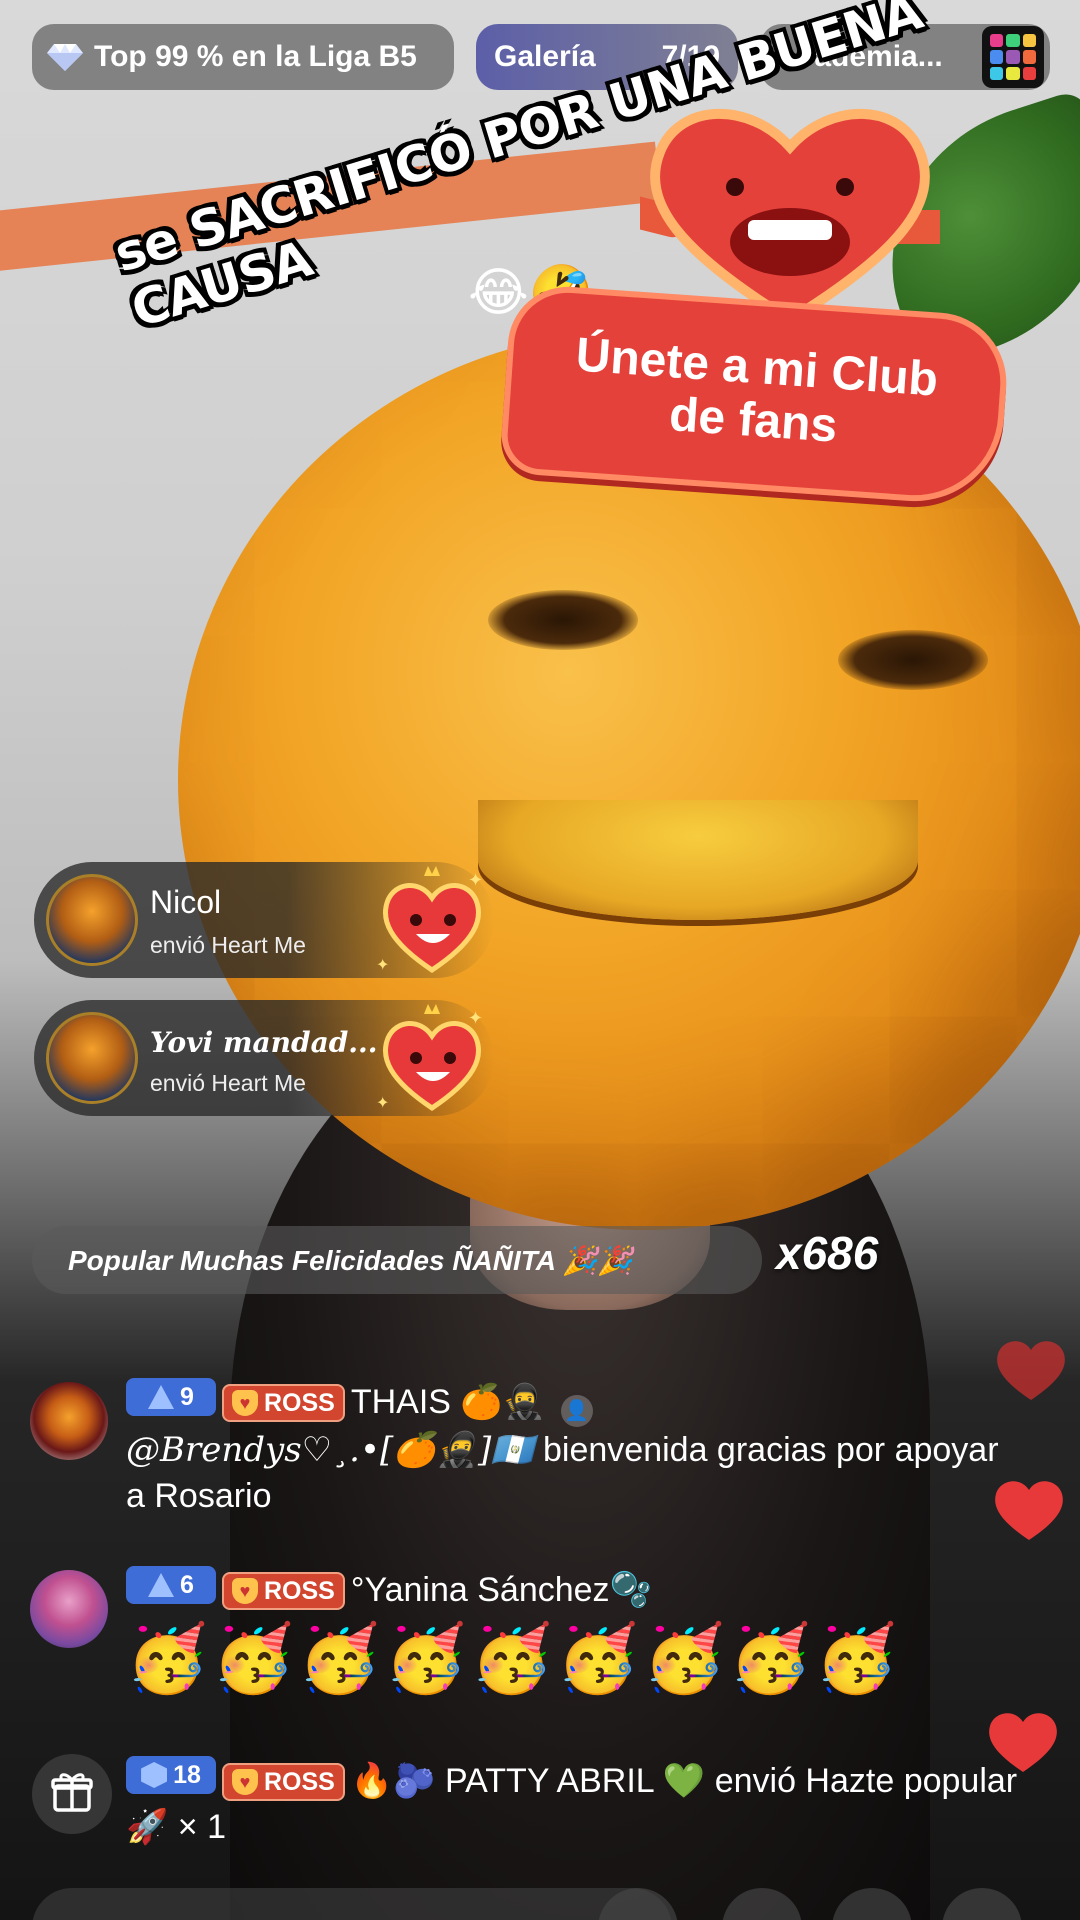  Describe the element at coordinates (827, 1253) in the screenshot. I see `gift-multiplier: x686` at that location.